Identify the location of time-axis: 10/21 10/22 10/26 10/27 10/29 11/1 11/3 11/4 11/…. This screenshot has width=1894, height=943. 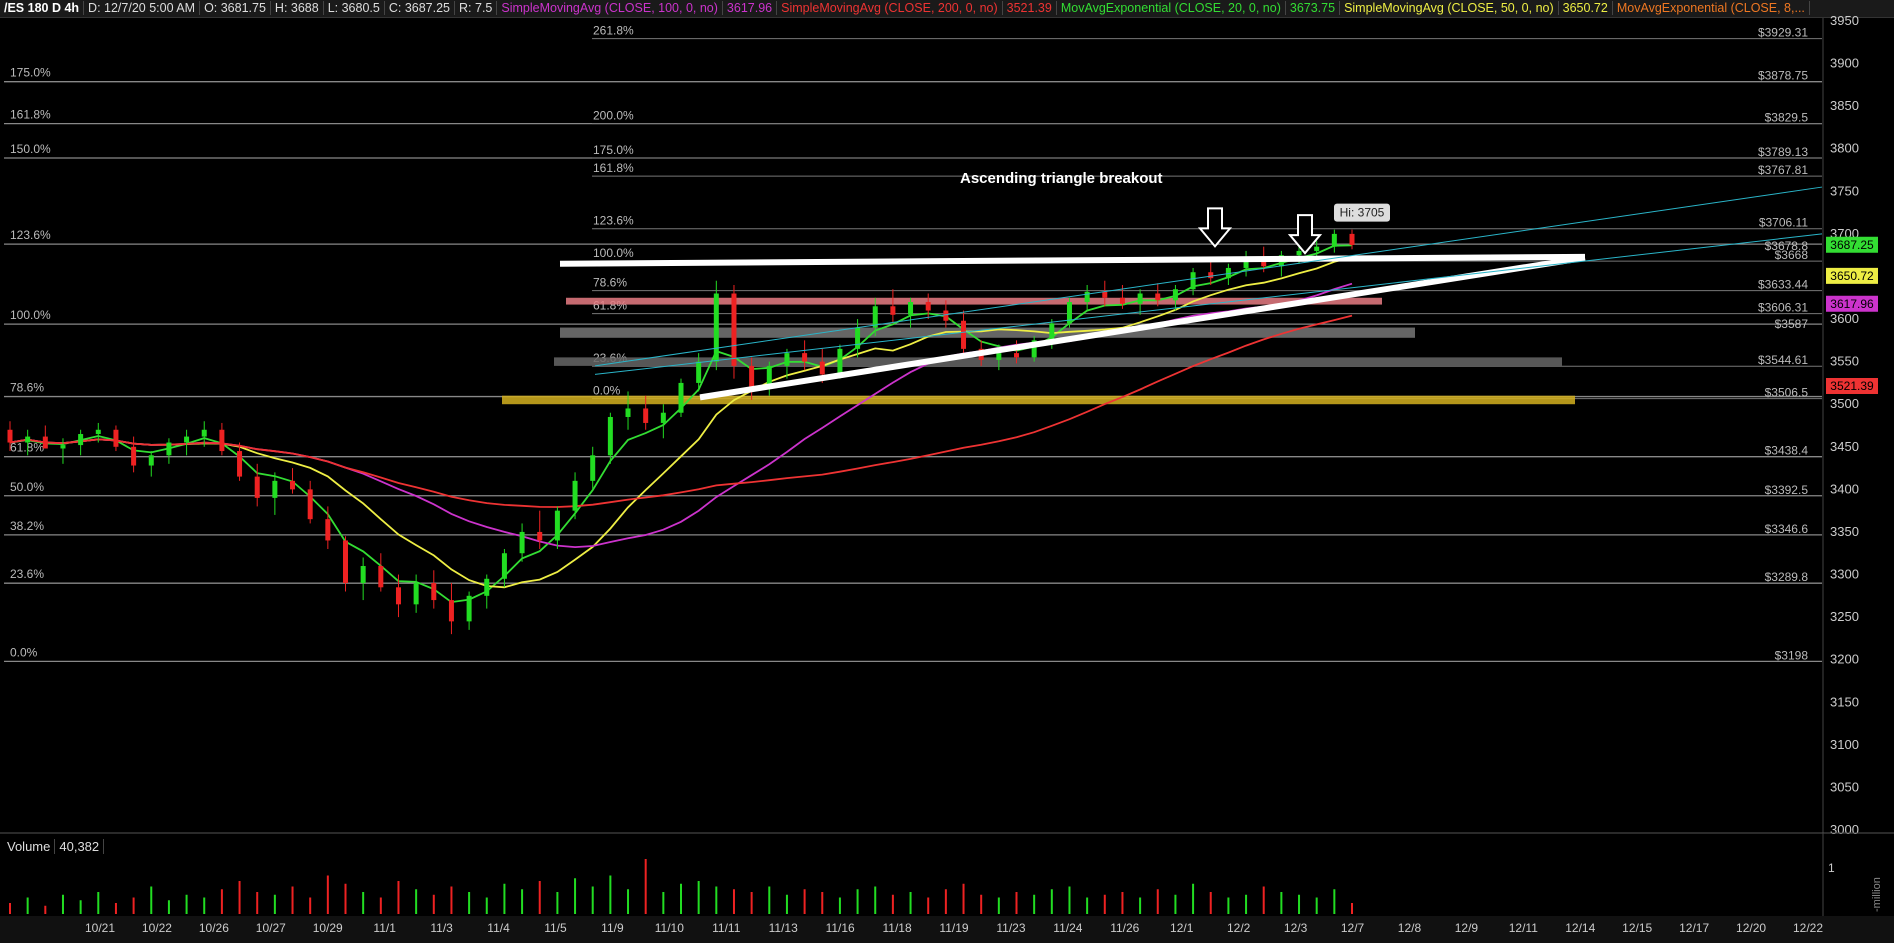
(947, 929).